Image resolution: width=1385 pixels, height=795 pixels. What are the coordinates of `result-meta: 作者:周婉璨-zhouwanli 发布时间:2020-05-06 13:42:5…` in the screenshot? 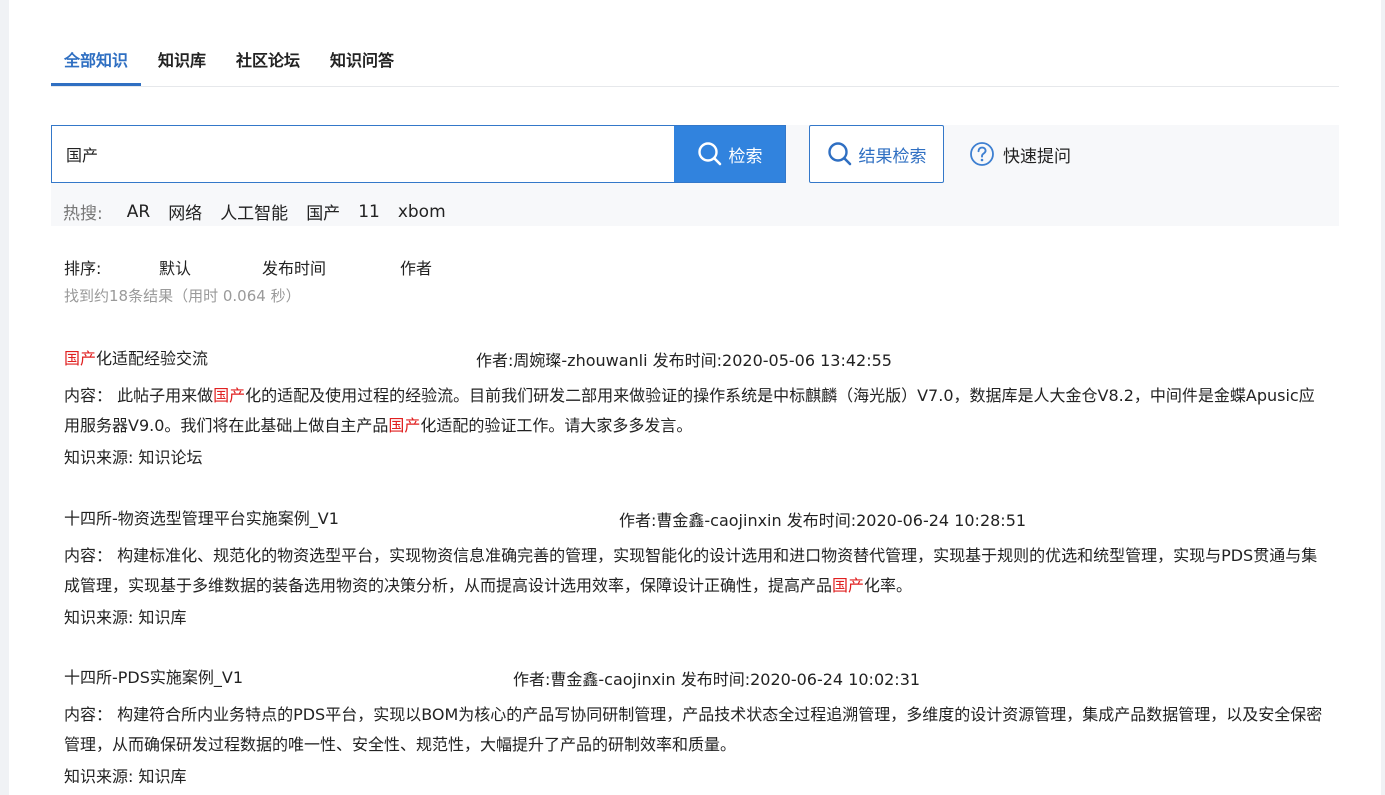 It's located at (684, 360).